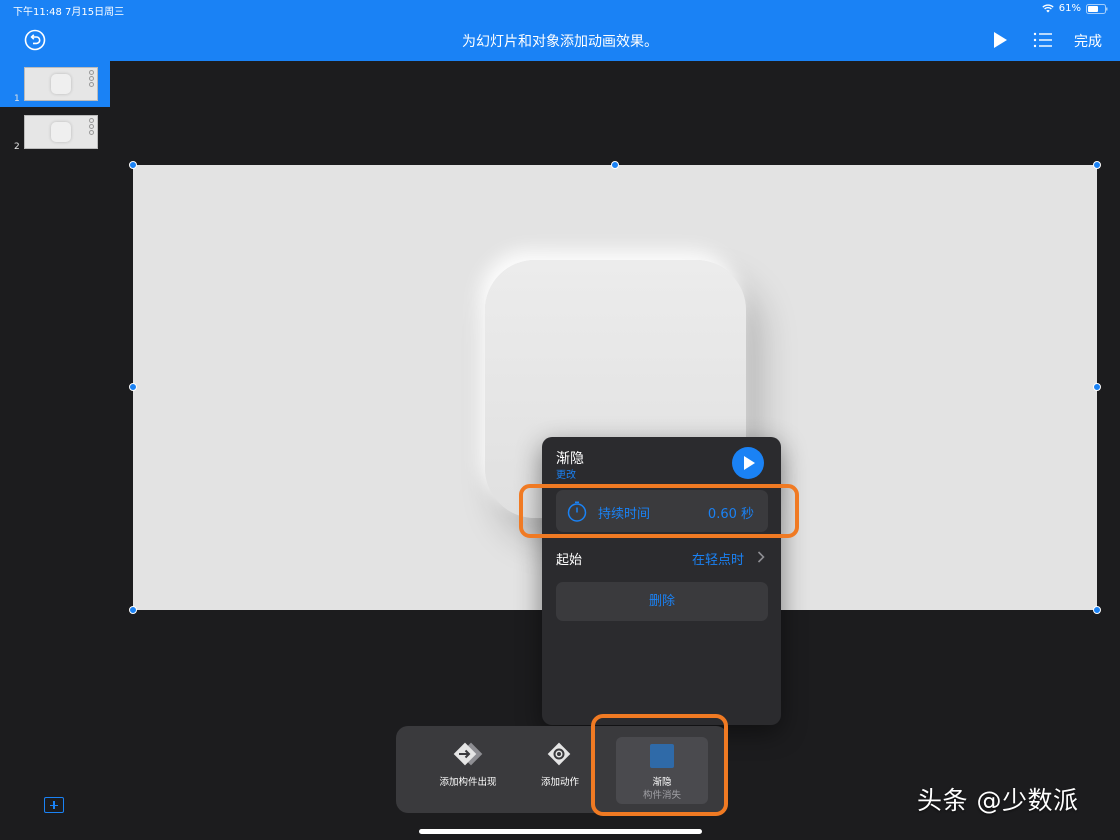 The image size is (1120, 840). I want to click on build-in-icon, so click(468, 754).